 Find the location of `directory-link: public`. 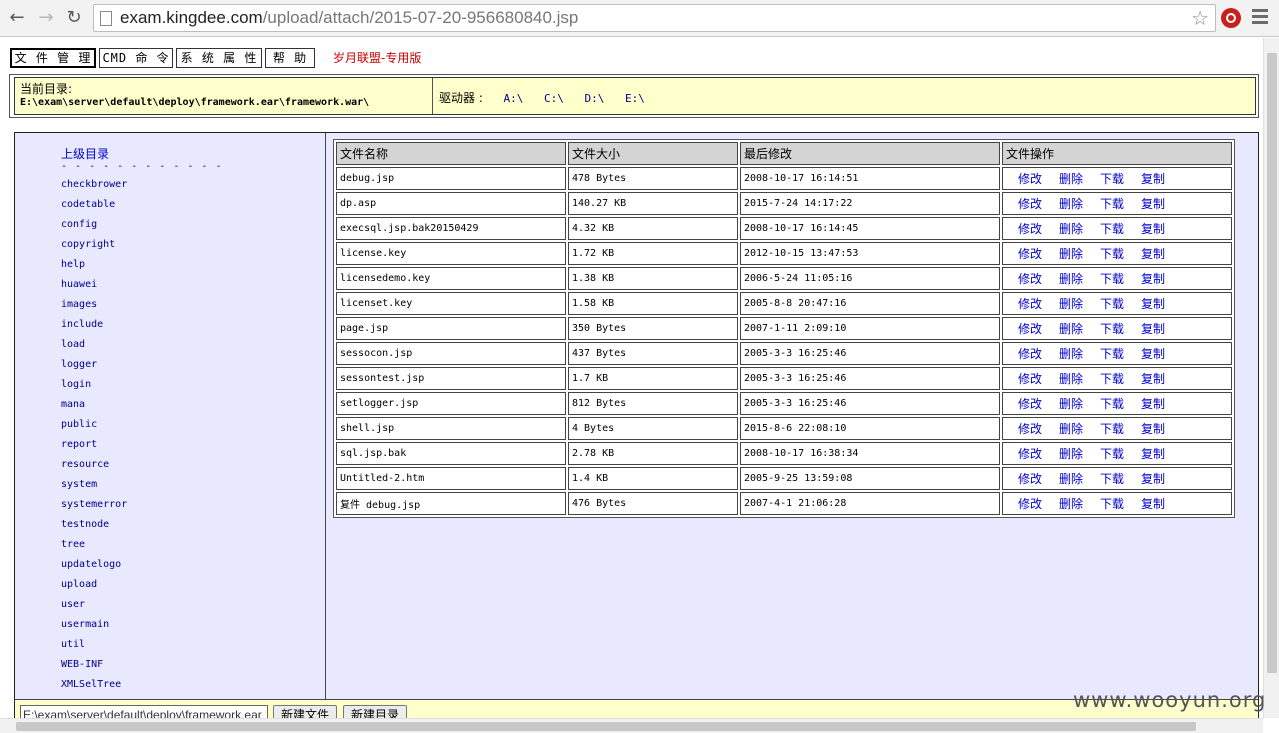

directory-link: public is located at coordinates (94, 425).